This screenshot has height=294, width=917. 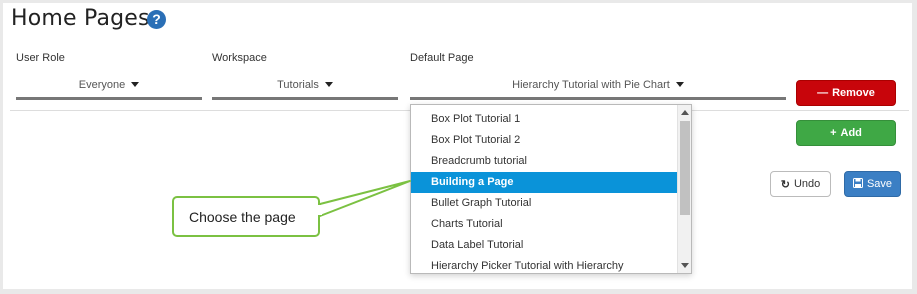 What do you see at coordinates (544, 203) in the screenshot?
I see `list-item: Bullet Graph Tutorial` at bounding box center [544, 203].